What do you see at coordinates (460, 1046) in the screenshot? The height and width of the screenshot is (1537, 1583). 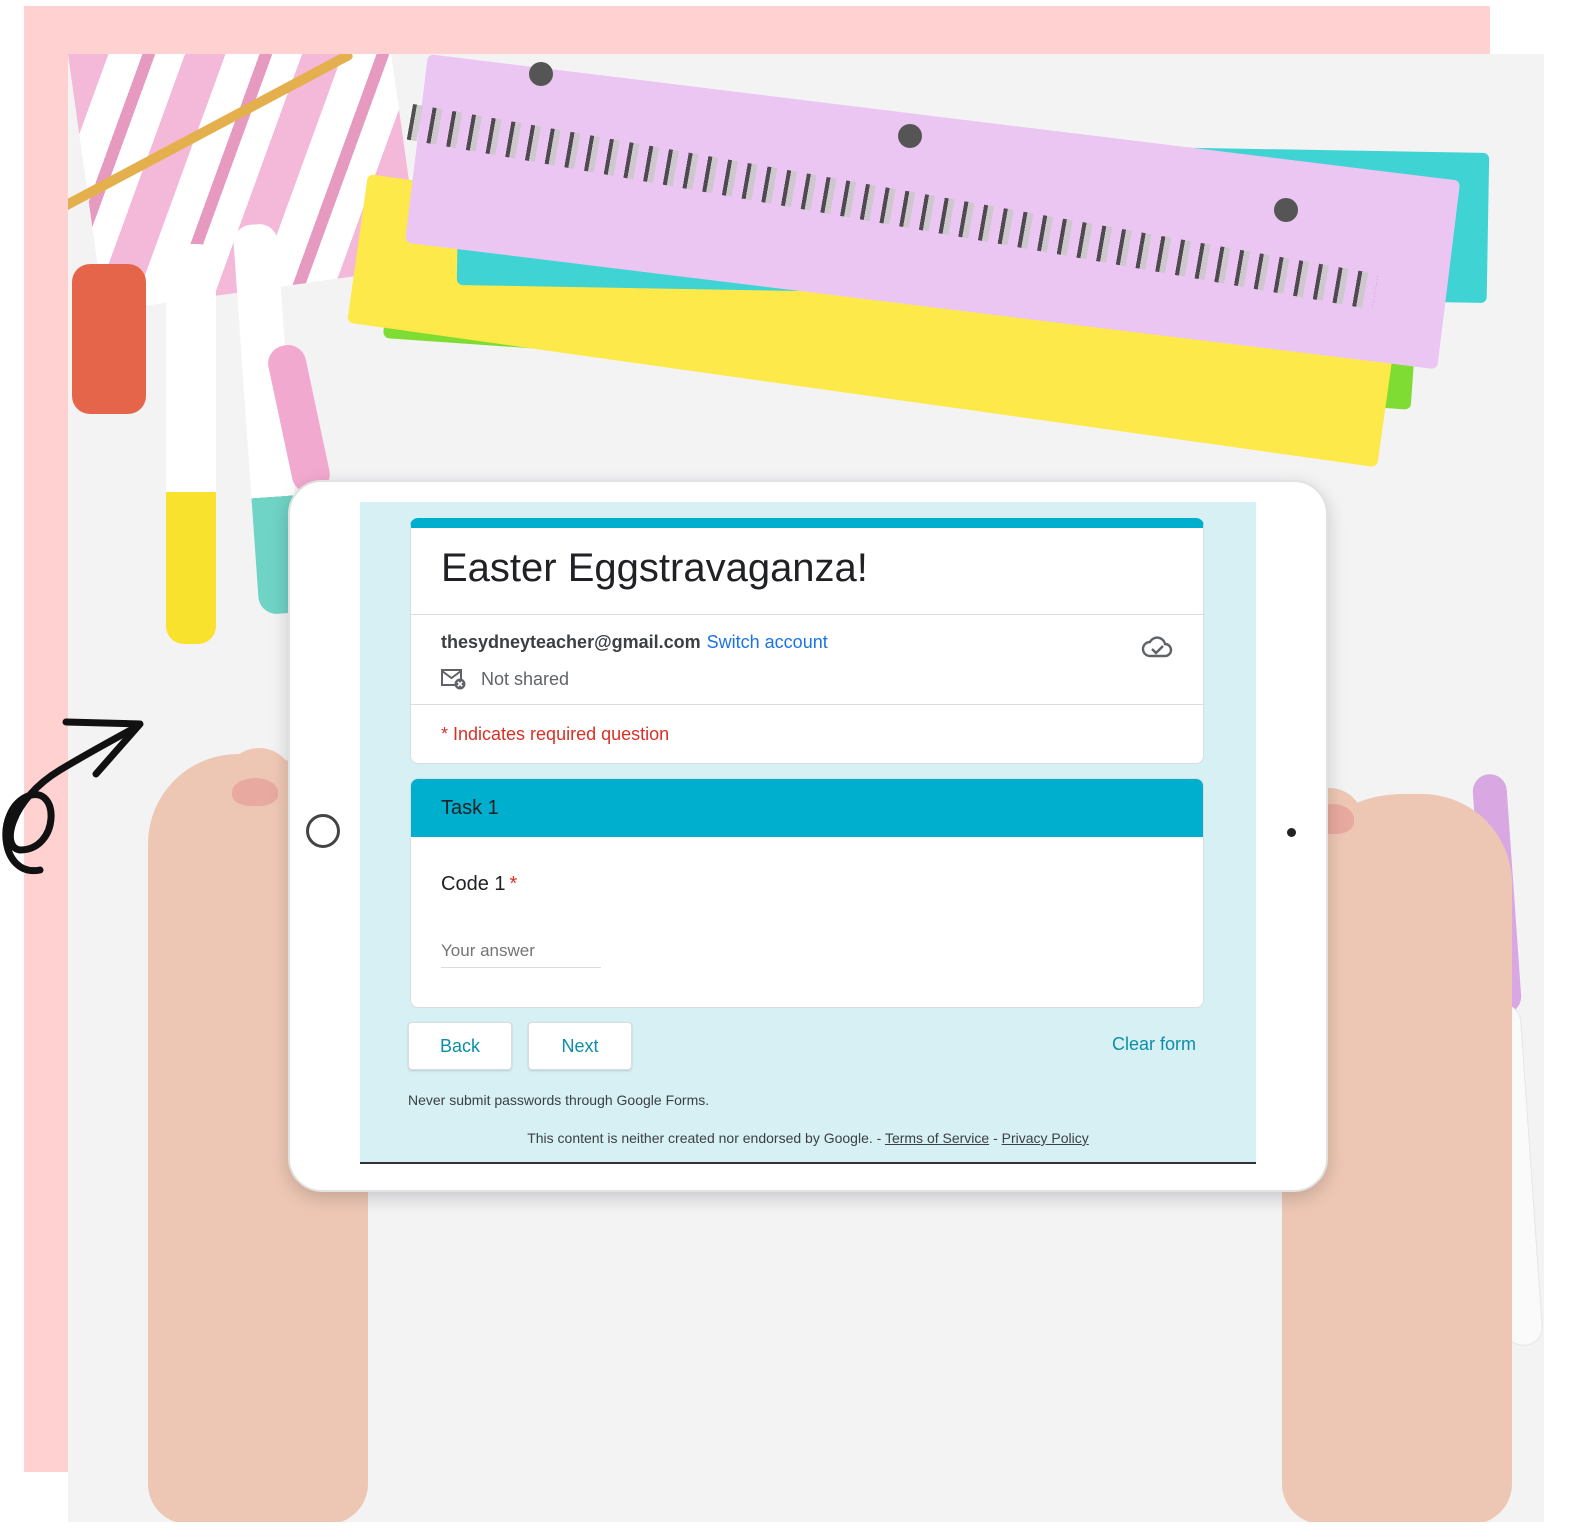 I see `back-button: Back` at bounding box center [460, 1046].